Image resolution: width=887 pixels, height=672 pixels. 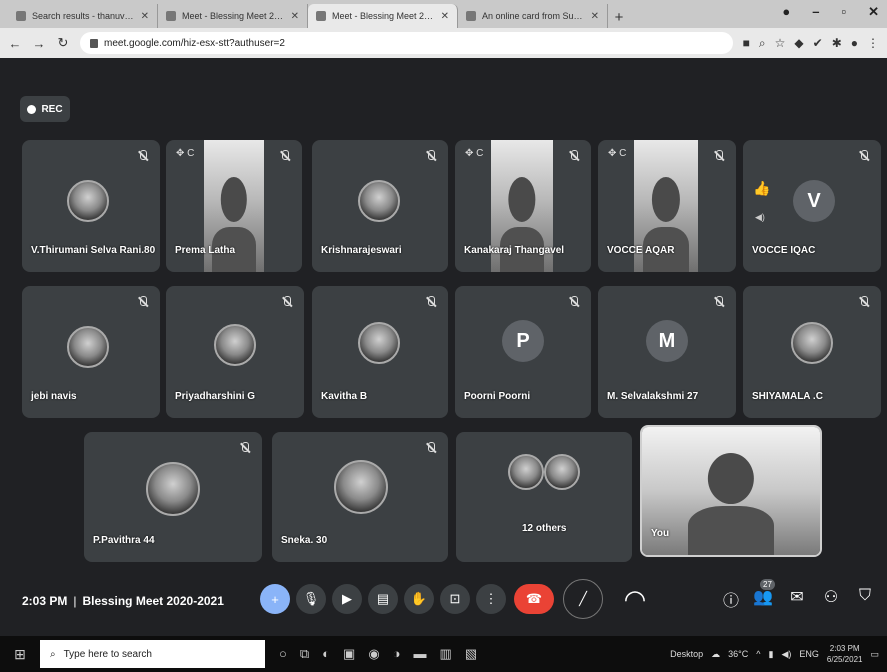 I want to click on browser-tab: An online card from Surya | Gre ✕, so click(x=533, y=16).